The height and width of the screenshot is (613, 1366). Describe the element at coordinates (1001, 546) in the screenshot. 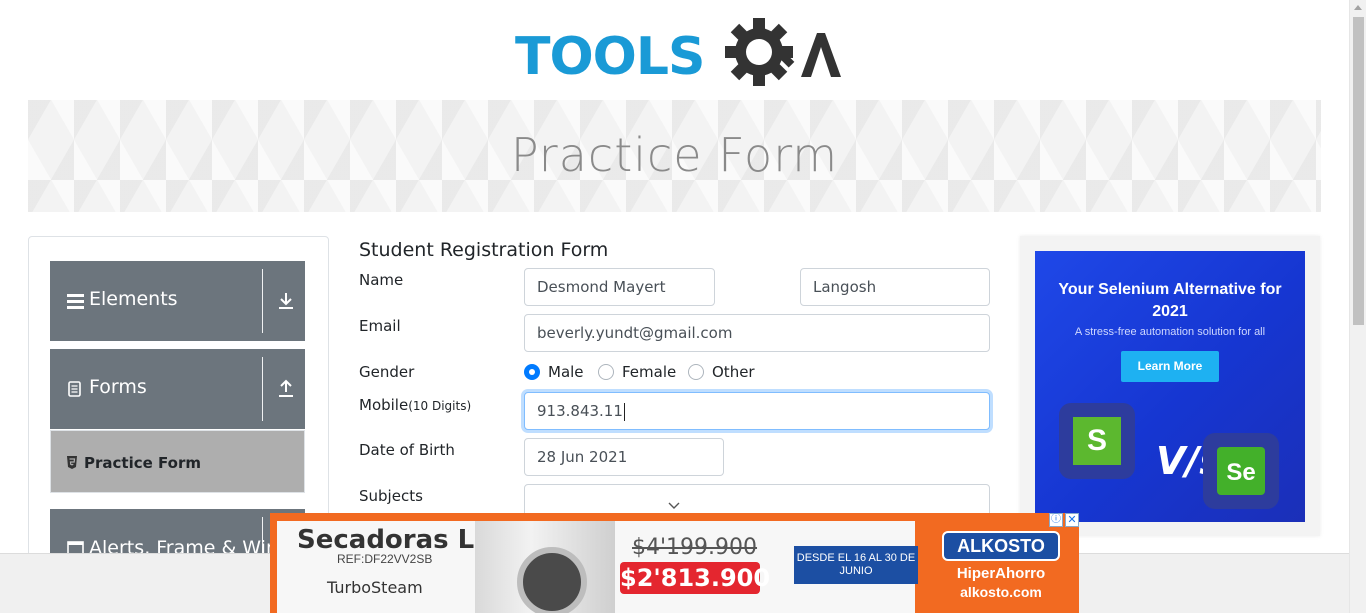

I see `alkosto-brand: ALKOSTO` at that location.